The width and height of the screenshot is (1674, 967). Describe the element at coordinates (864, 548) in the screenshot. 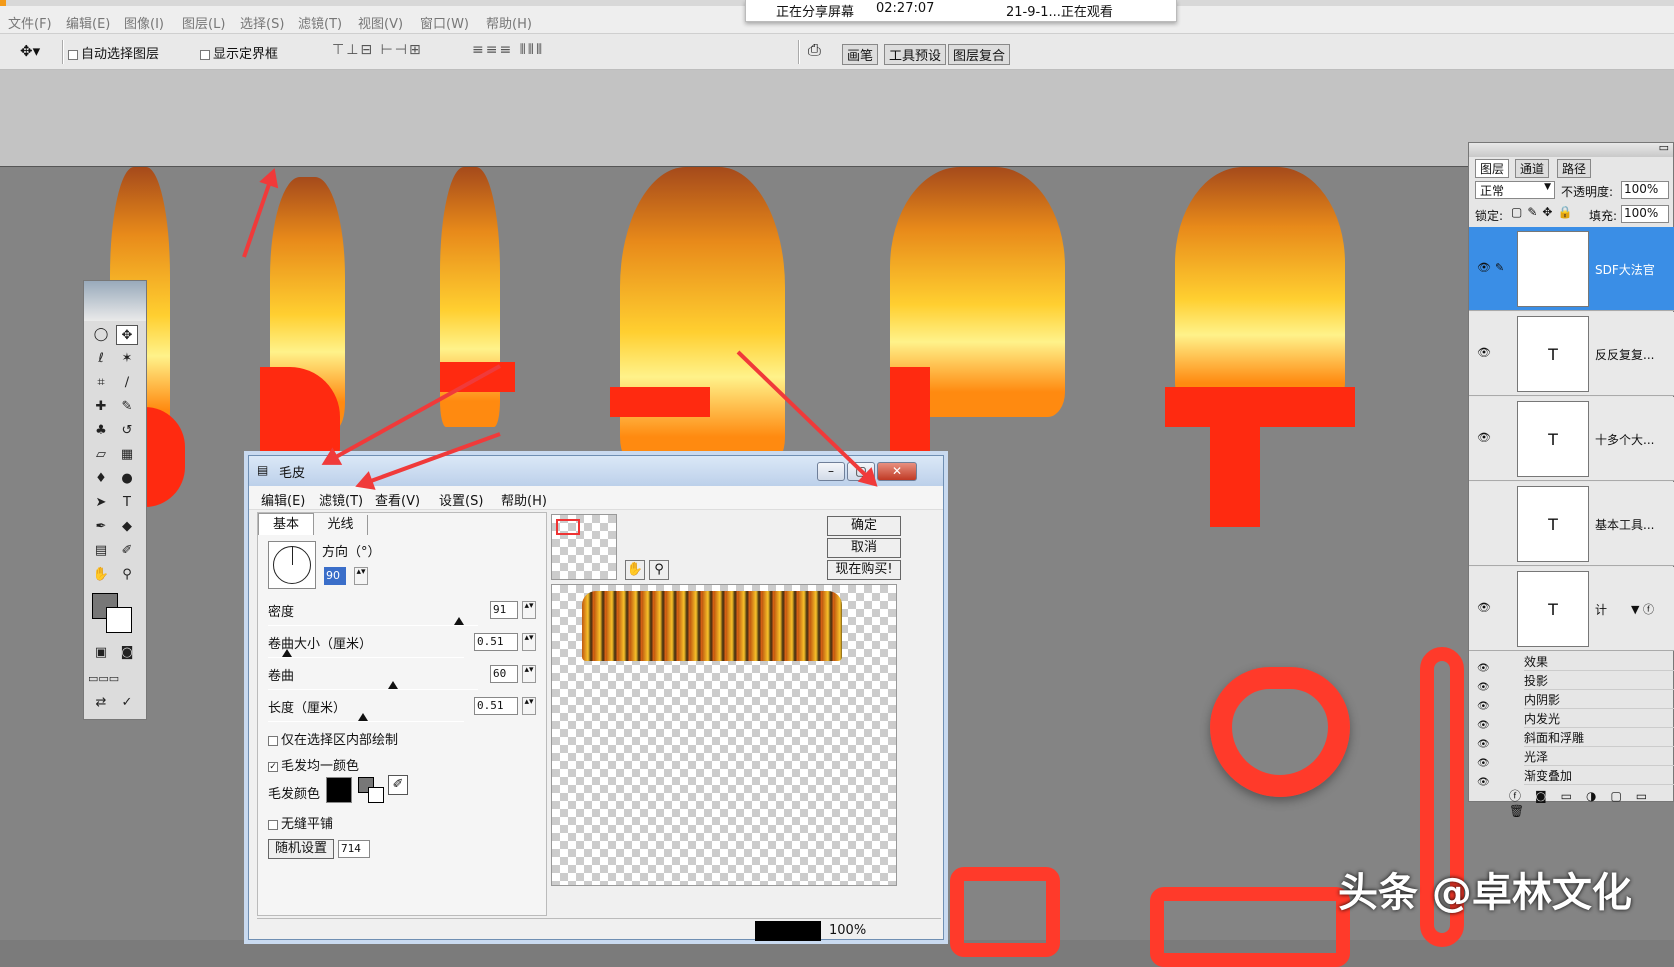

I see `cancel-button: 取消` at that location.